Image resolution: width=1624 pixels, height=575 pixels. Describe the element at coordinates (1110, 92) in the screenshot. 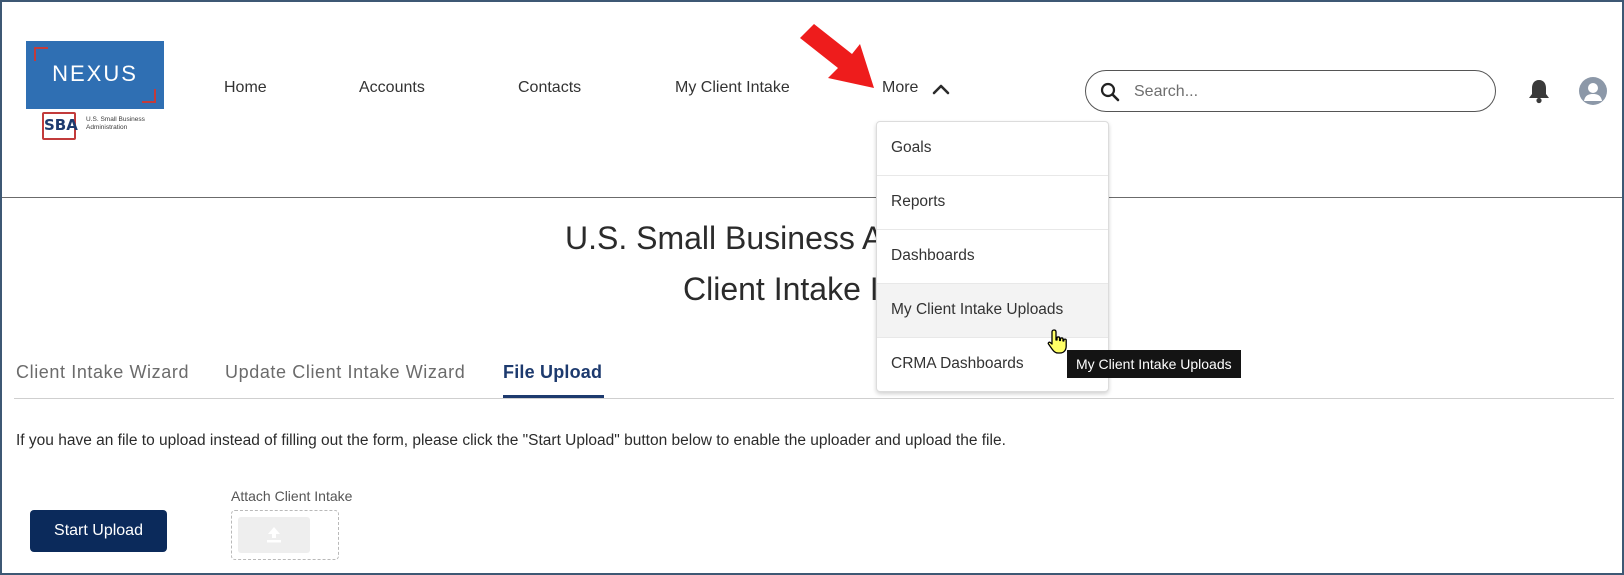

I see `search-icon` at that location.